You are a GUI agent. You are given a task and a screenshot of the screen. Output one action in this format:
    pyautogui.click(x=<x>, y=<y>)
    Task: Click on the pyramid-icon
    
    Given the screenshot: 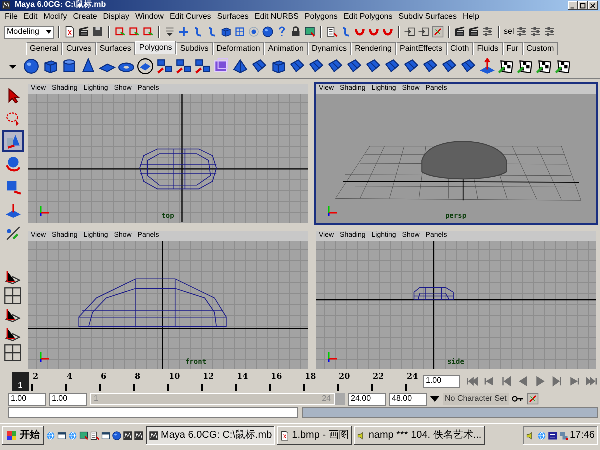 What is the action you would take?
    pyautogui.click(x=240, y=66)
    